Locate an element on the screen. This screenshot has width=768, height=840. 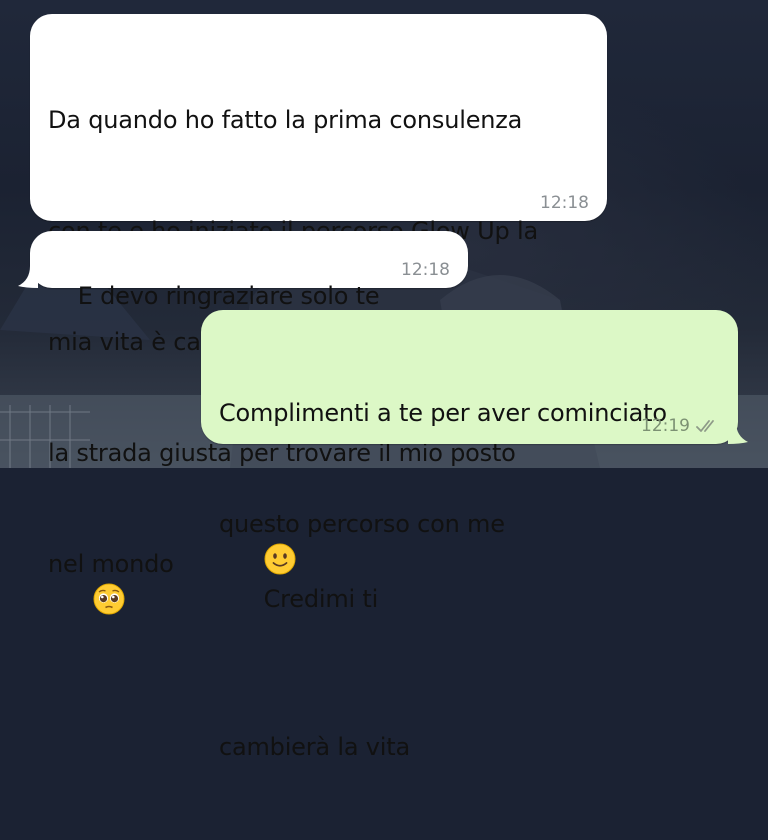
message-meta: 12:19 is located at coordinates (680, 426).